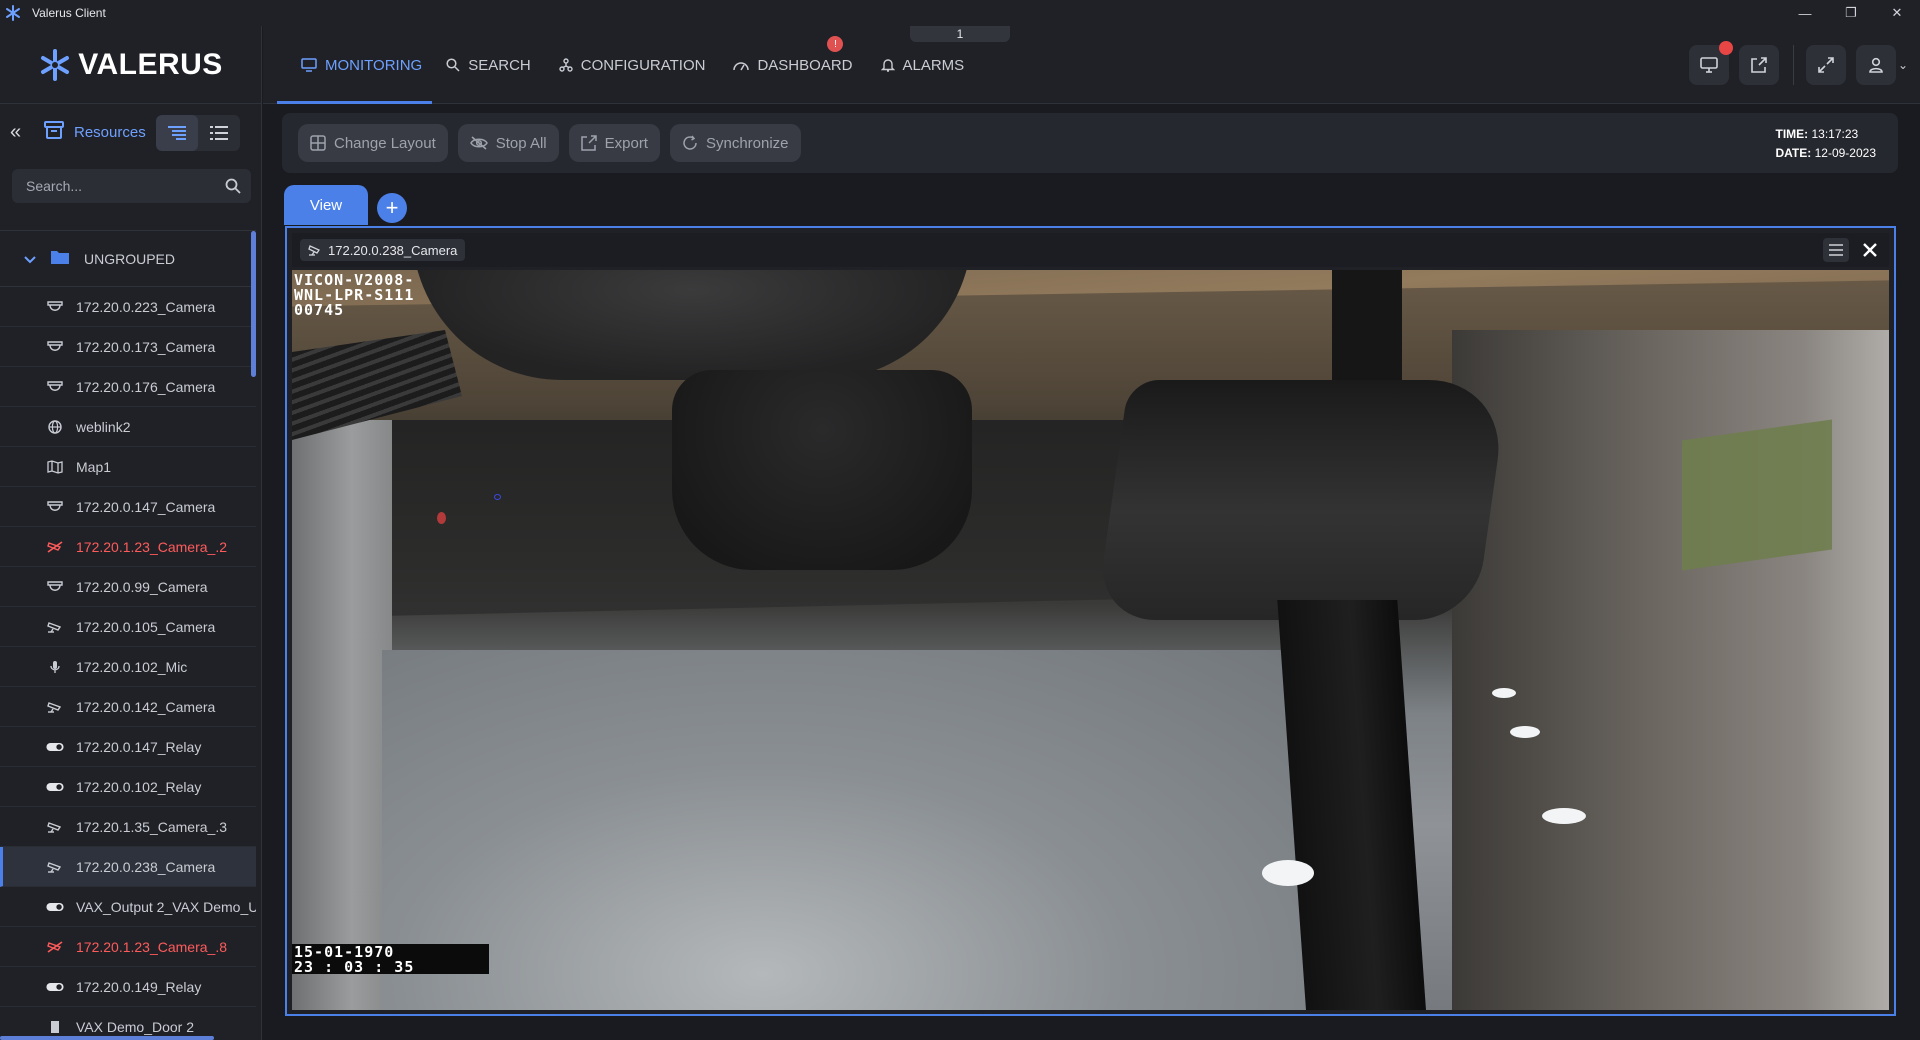 Image resolution: width=1920 pixels, height=1040 pixels. What do you see at coordinates (132, 666) in the screenshot?
I see `tree-item-label: 172.20.0.102_Mic` at bounding box center [132, 666].